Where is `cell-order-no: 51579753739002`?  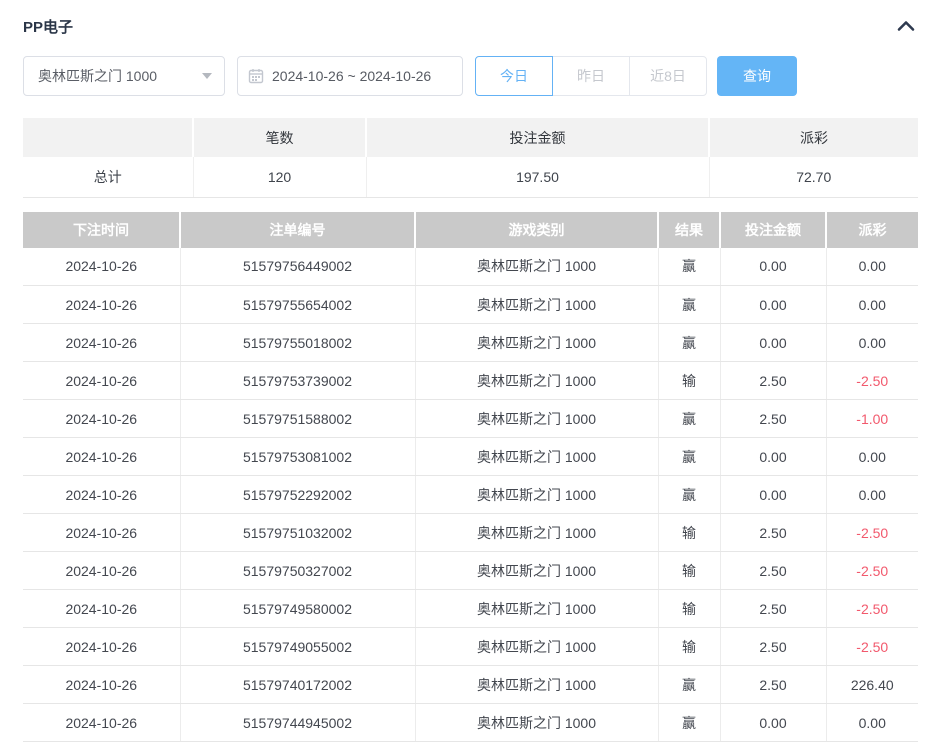
cell-order-no: 51579753739002 is located at coordinates (298, 380).